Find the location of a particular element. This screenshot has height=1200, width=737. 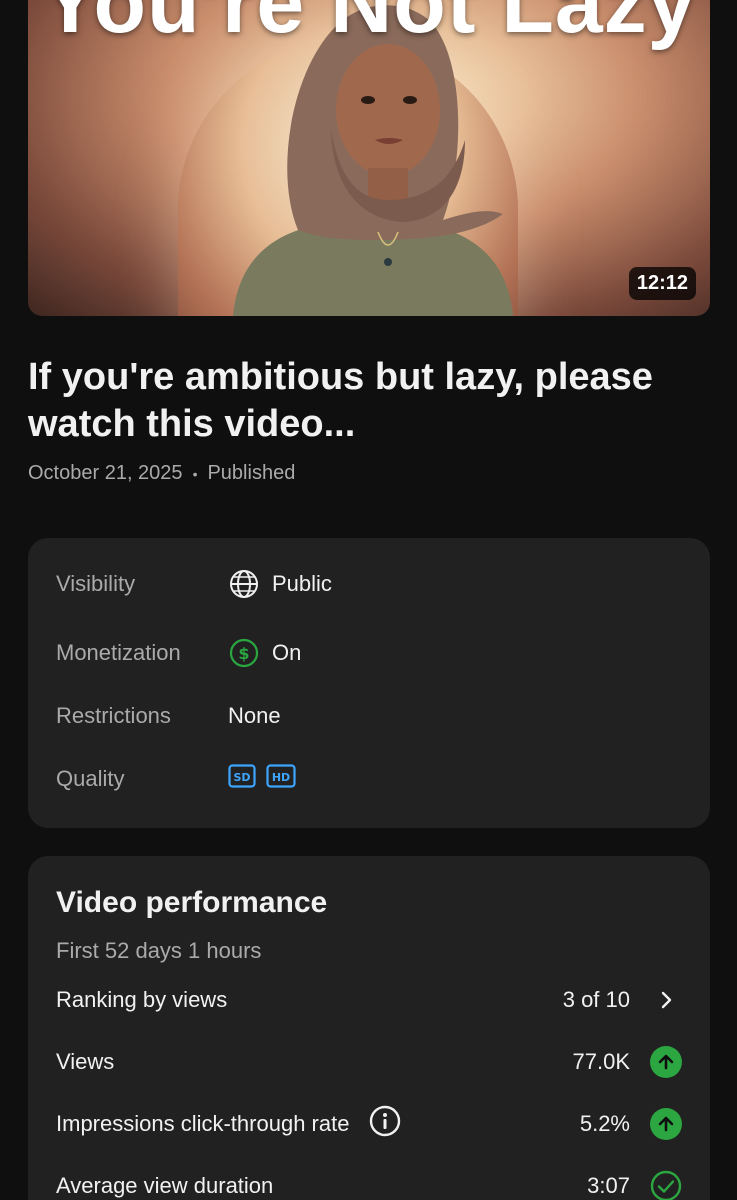

video-meta: October 21, 2025 • Published is located at coordinates (161, 473).